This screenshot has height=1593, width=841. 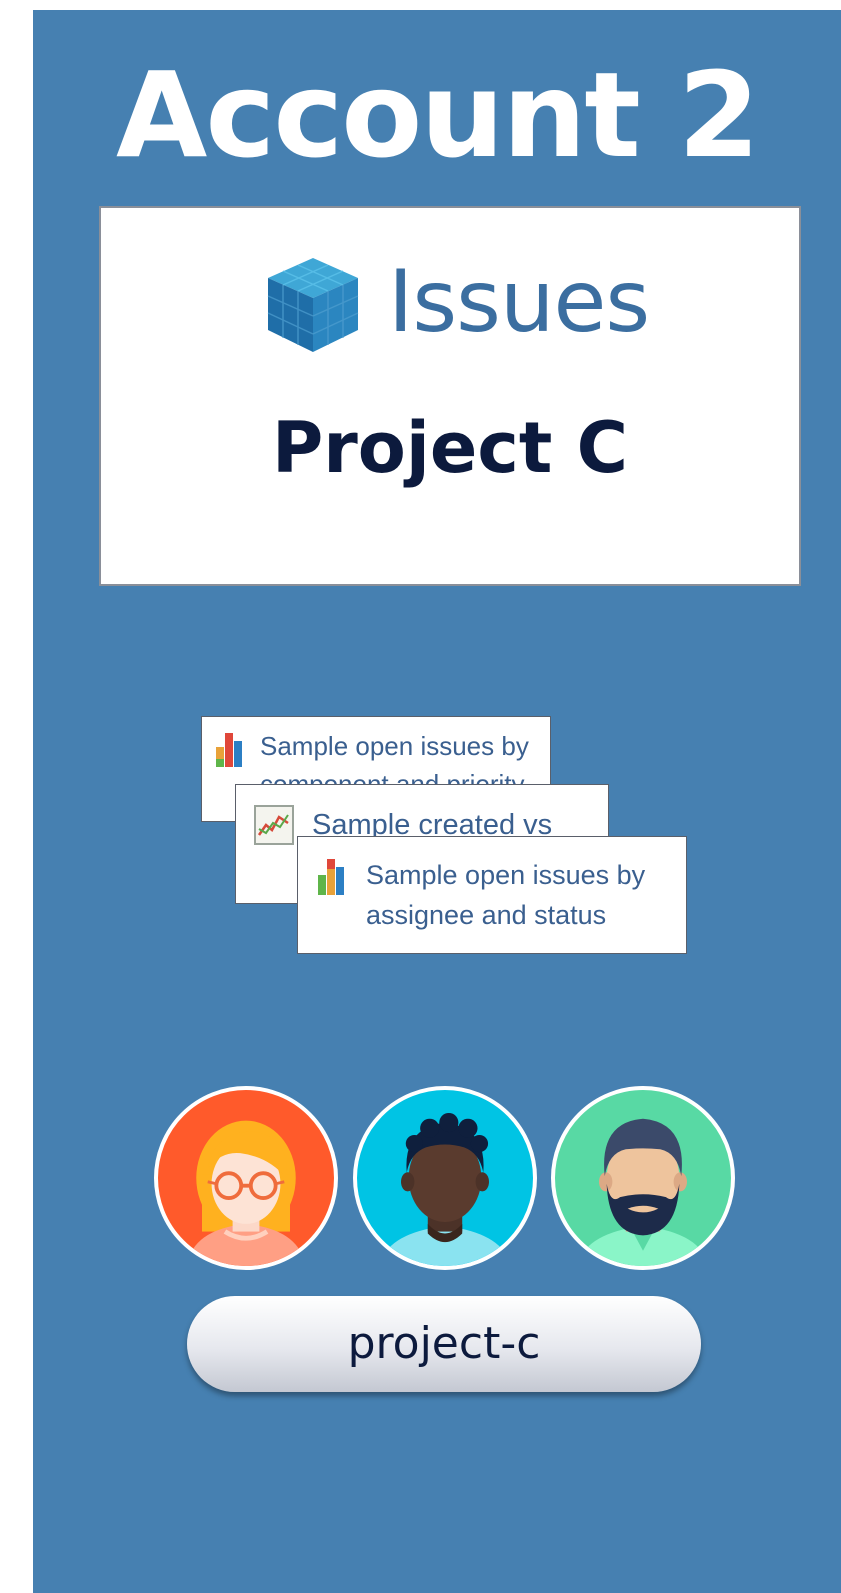 I want to click on issues-logo: Issues, so click(x=448, y=303).